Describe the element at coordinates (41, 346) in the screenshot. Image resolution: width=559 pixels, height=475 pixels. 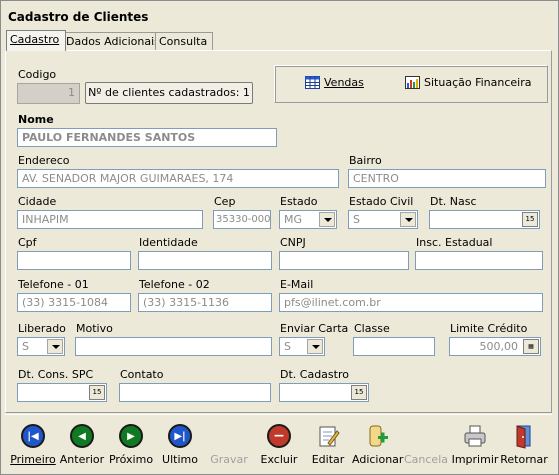
I see `liberado-select: S` at that location.